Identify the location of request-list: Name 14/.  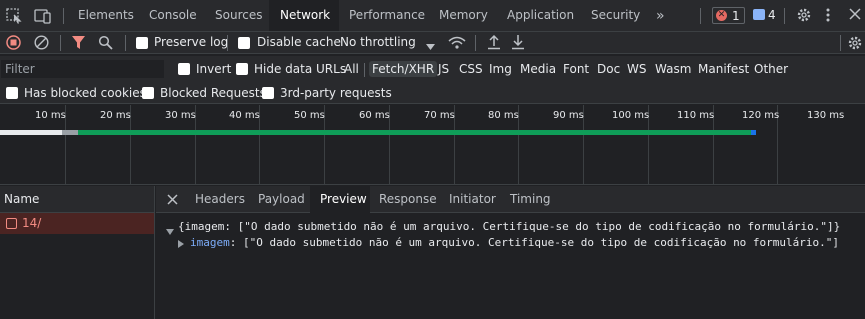
(77, 252).